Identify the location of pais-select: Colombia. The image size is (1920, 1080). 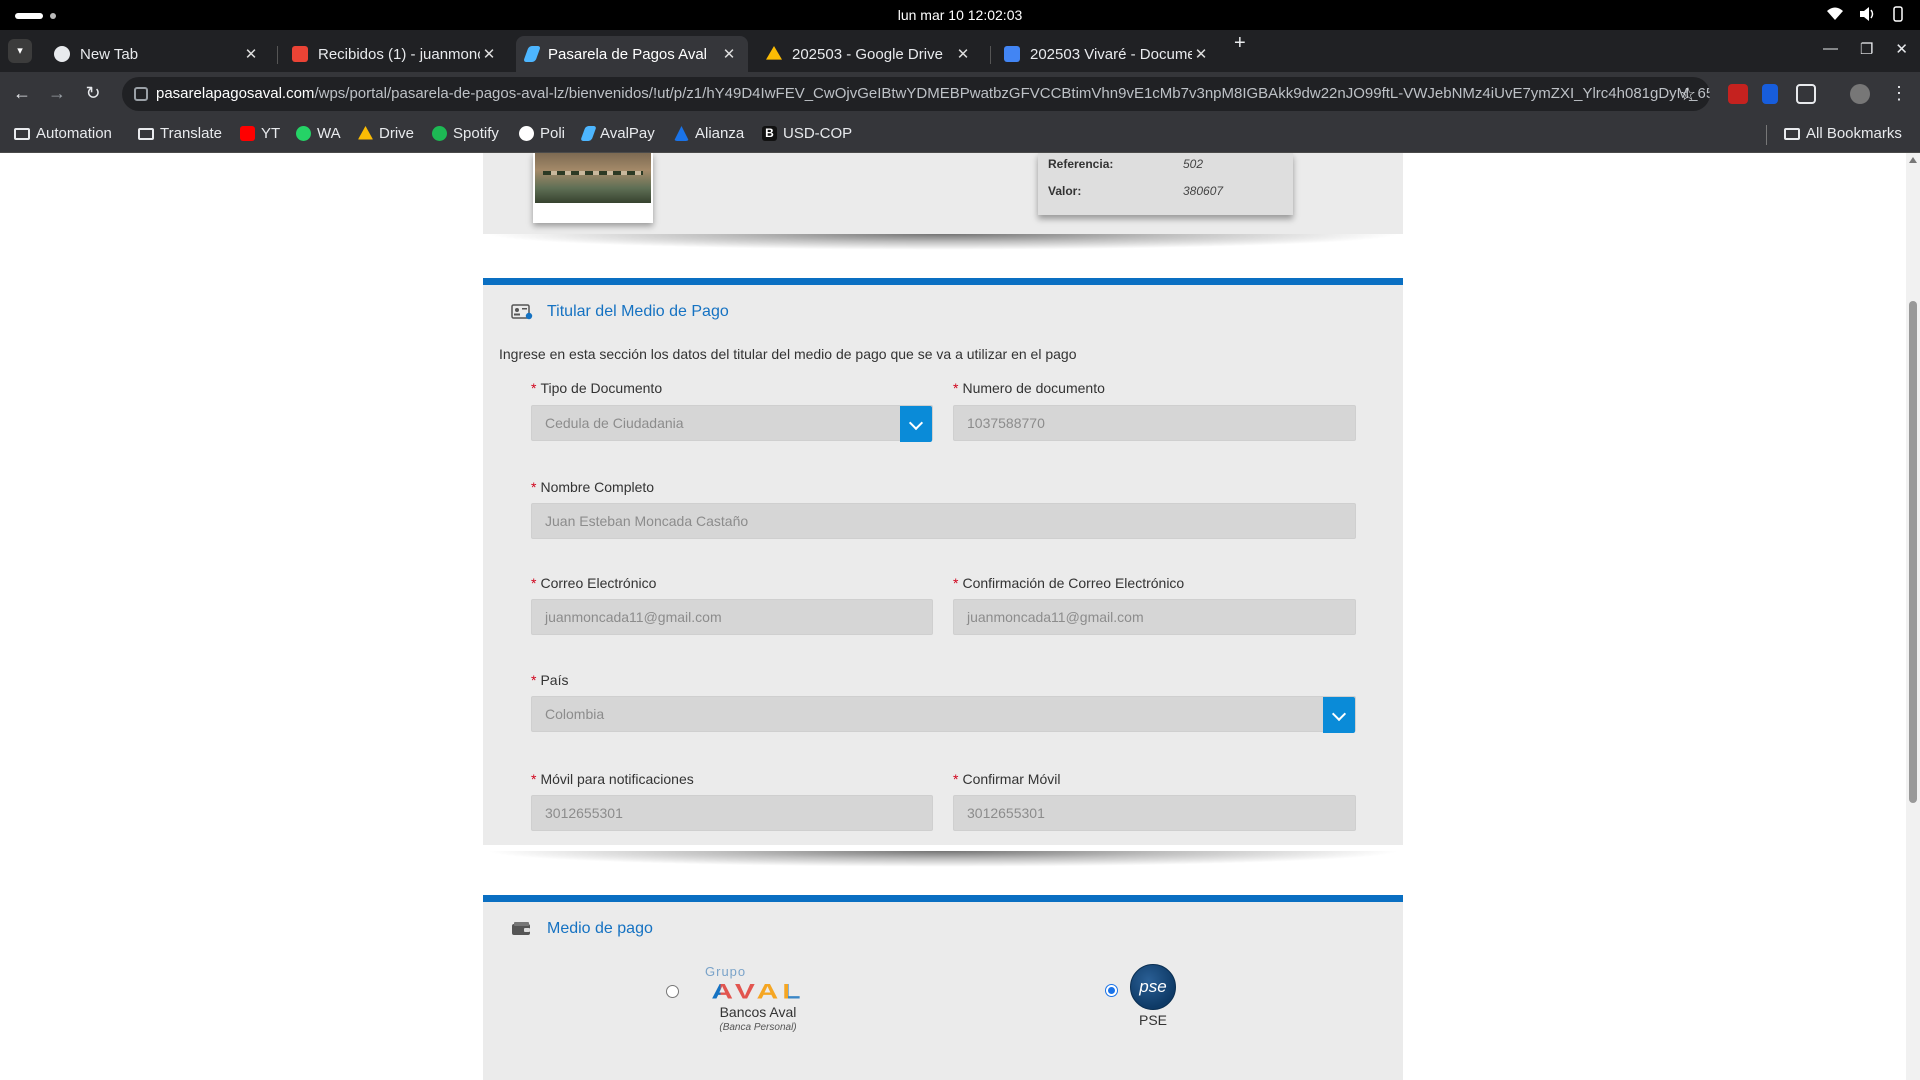
(943, 714).